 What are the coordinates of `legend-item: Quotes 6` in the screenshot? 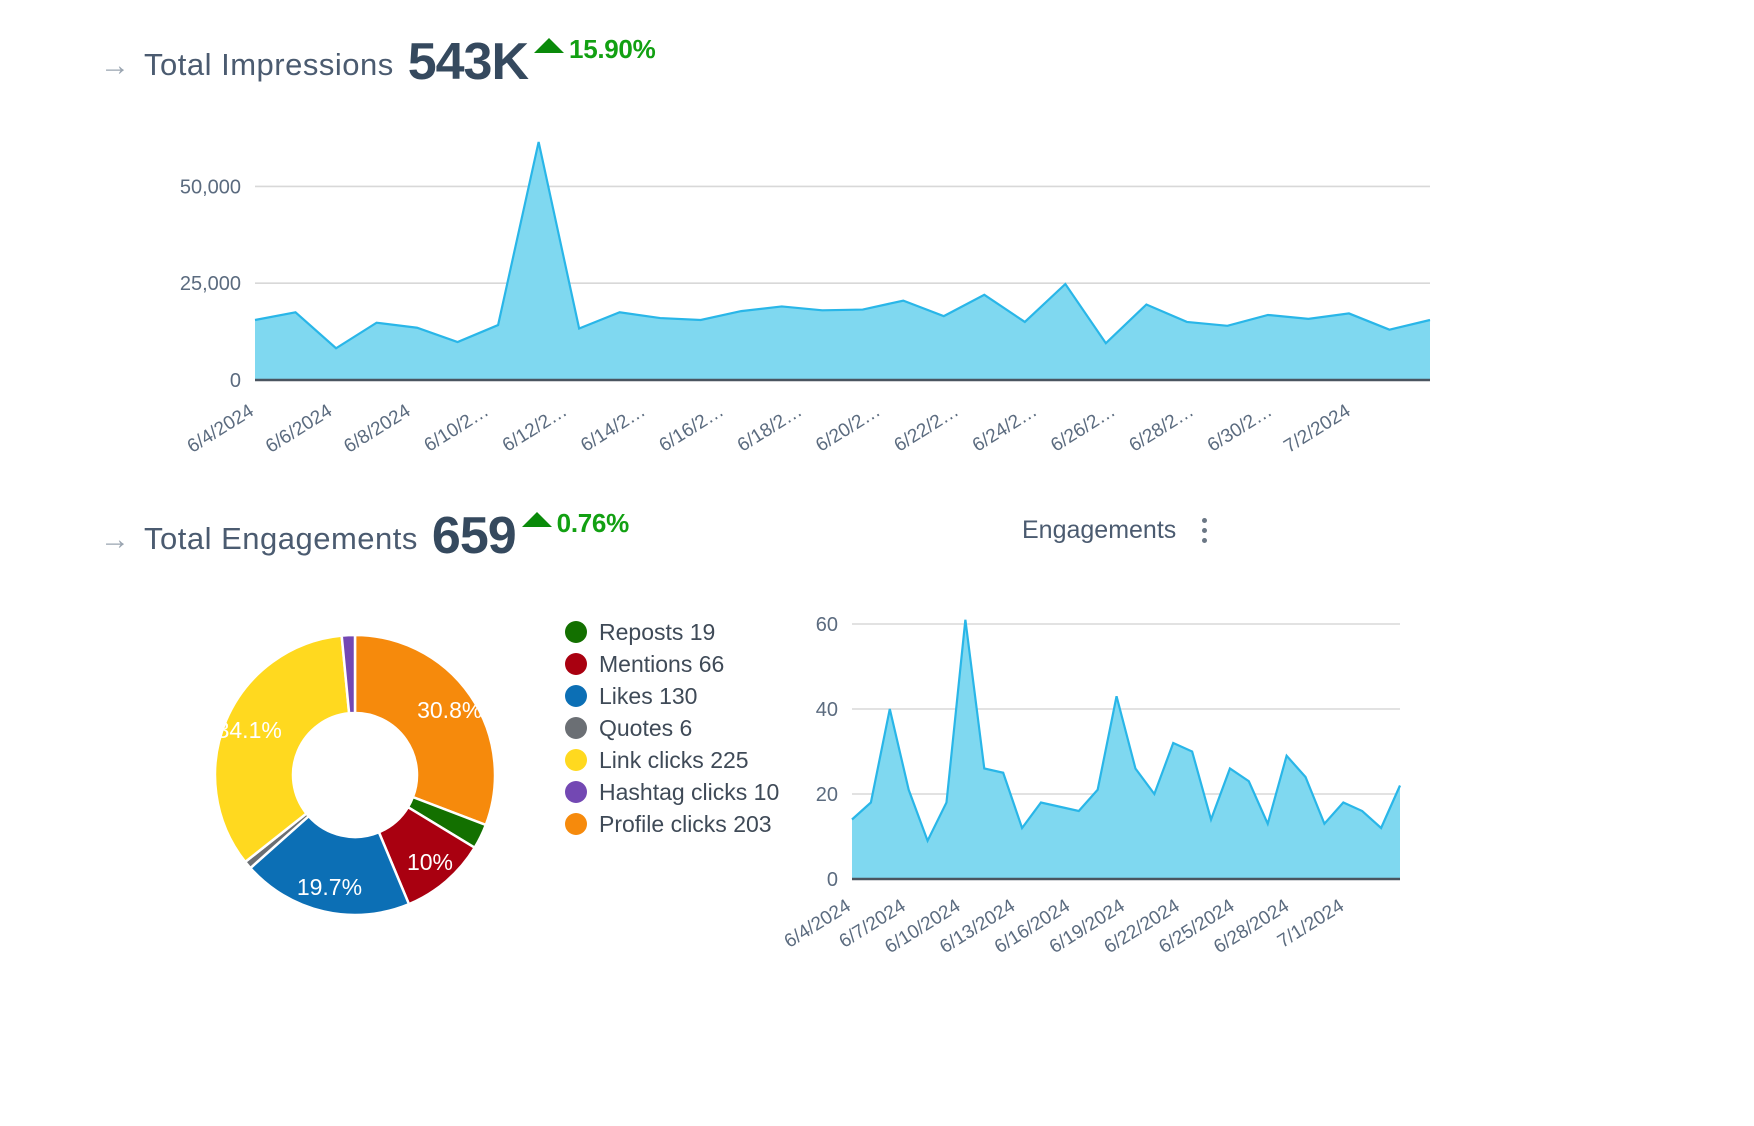 It's located at (672, 728).